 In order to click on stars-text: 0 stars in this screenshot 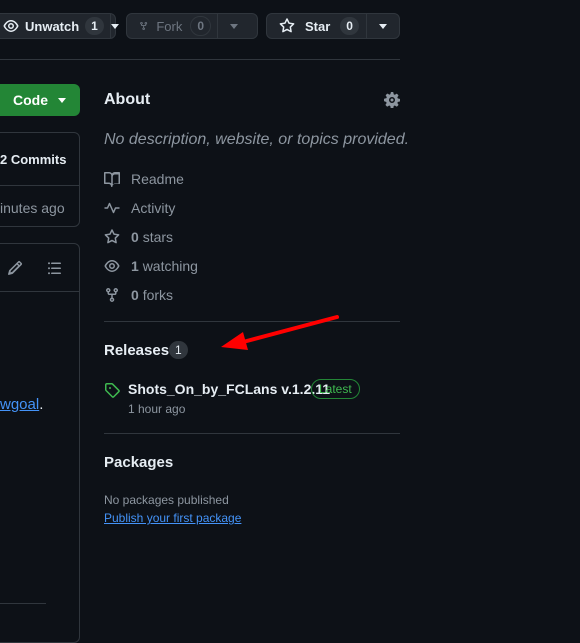, I will do `click(152, 237)`.